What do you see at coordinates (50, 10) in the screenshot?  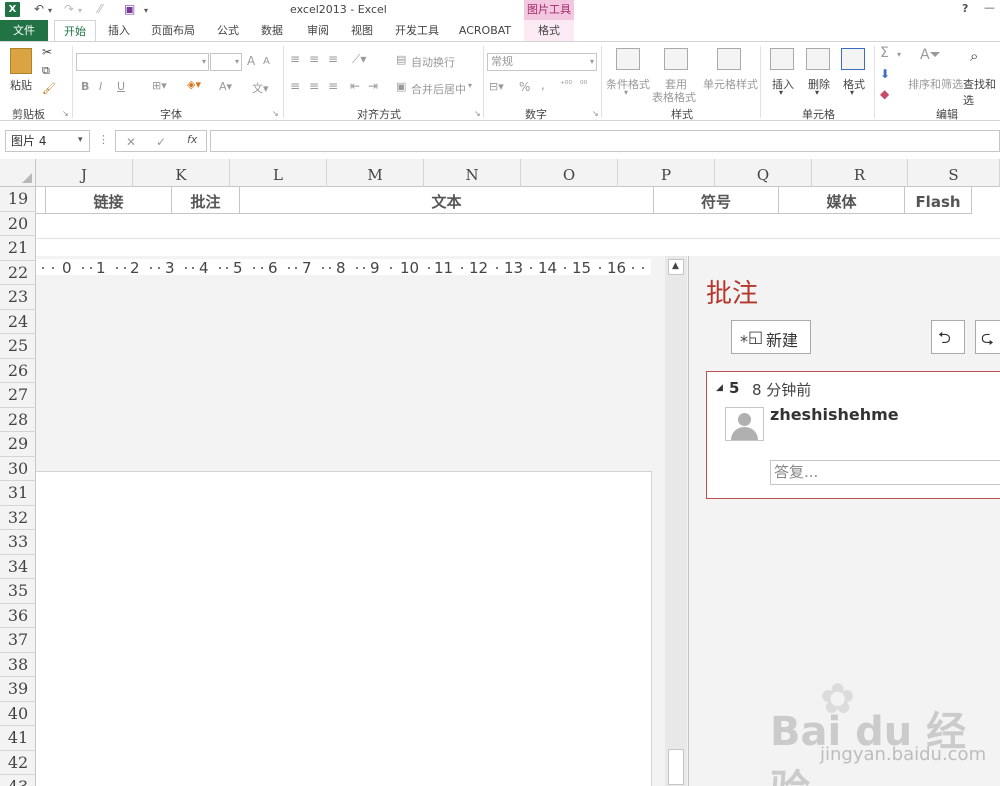 I see `undo-dropdown-icon: ▾` at bounding box center [50, 10].